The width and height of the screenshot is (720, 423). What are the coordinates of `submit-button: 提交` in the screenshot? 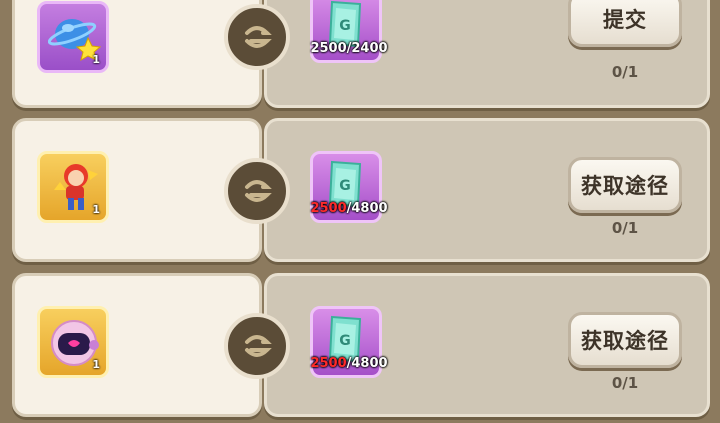 It's located at (625, 23).